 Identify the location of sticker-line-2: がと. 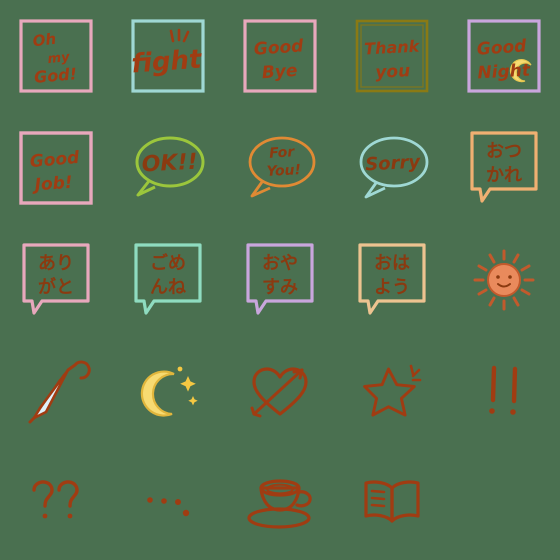
(56, 287).